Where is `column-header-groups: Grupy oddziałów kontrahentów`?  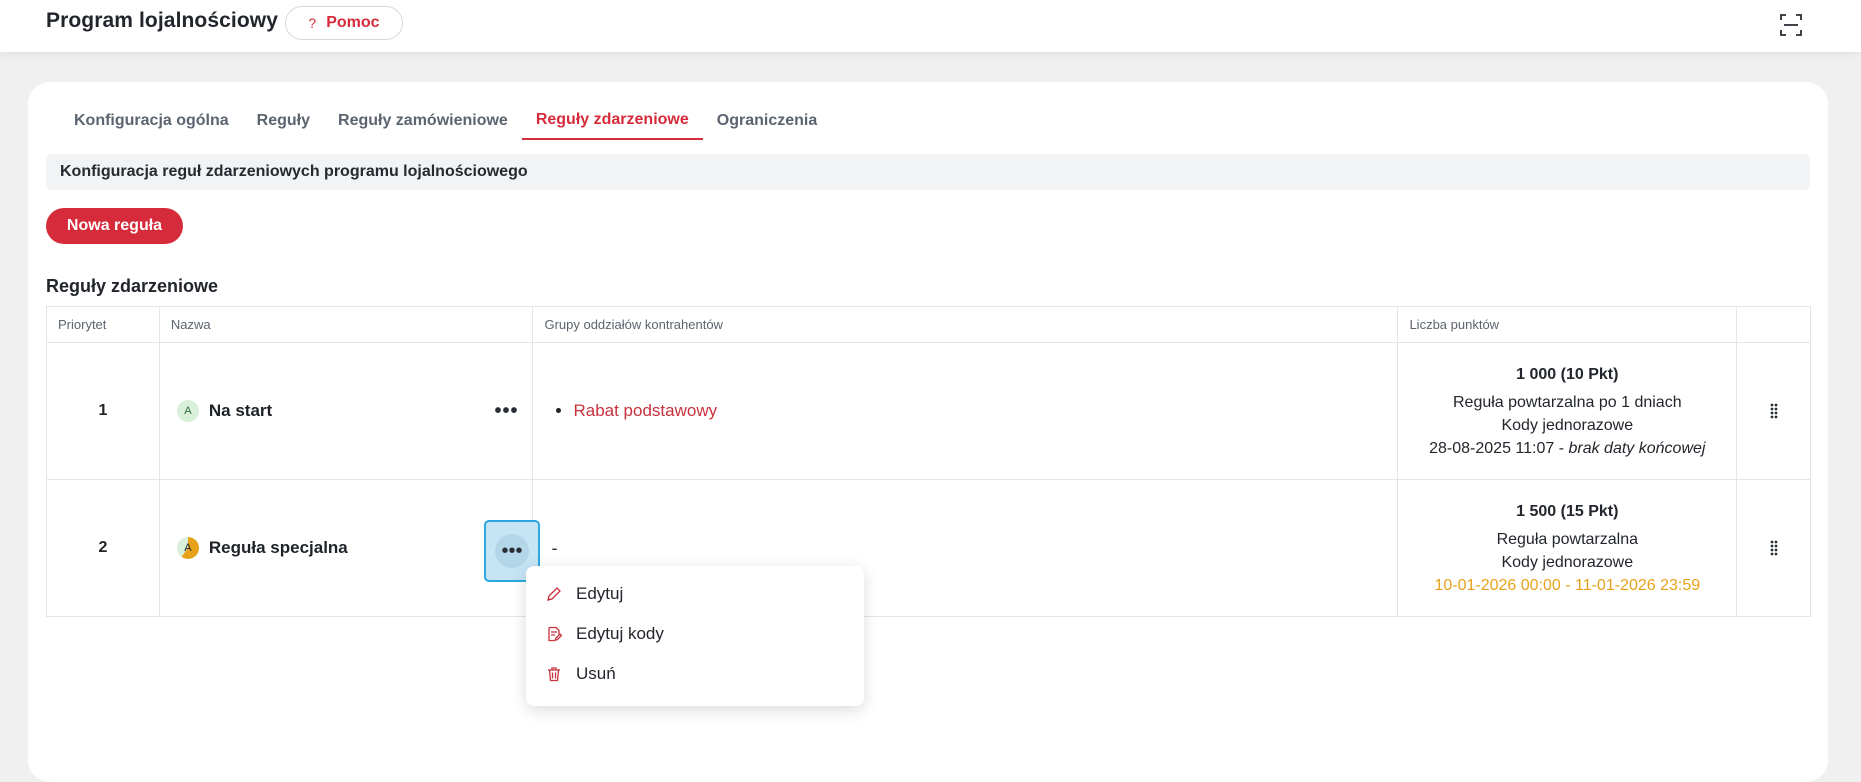 column-header-groups: Grupy oddziałów kontrahentów is located at coordinates (966, 324).